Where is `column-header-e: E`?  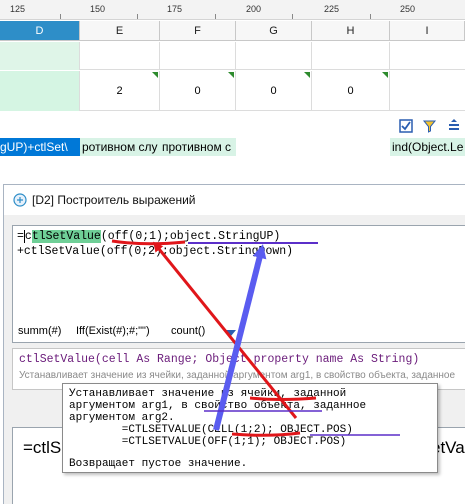
column-header-e: E is located at coordinates (120, 31).